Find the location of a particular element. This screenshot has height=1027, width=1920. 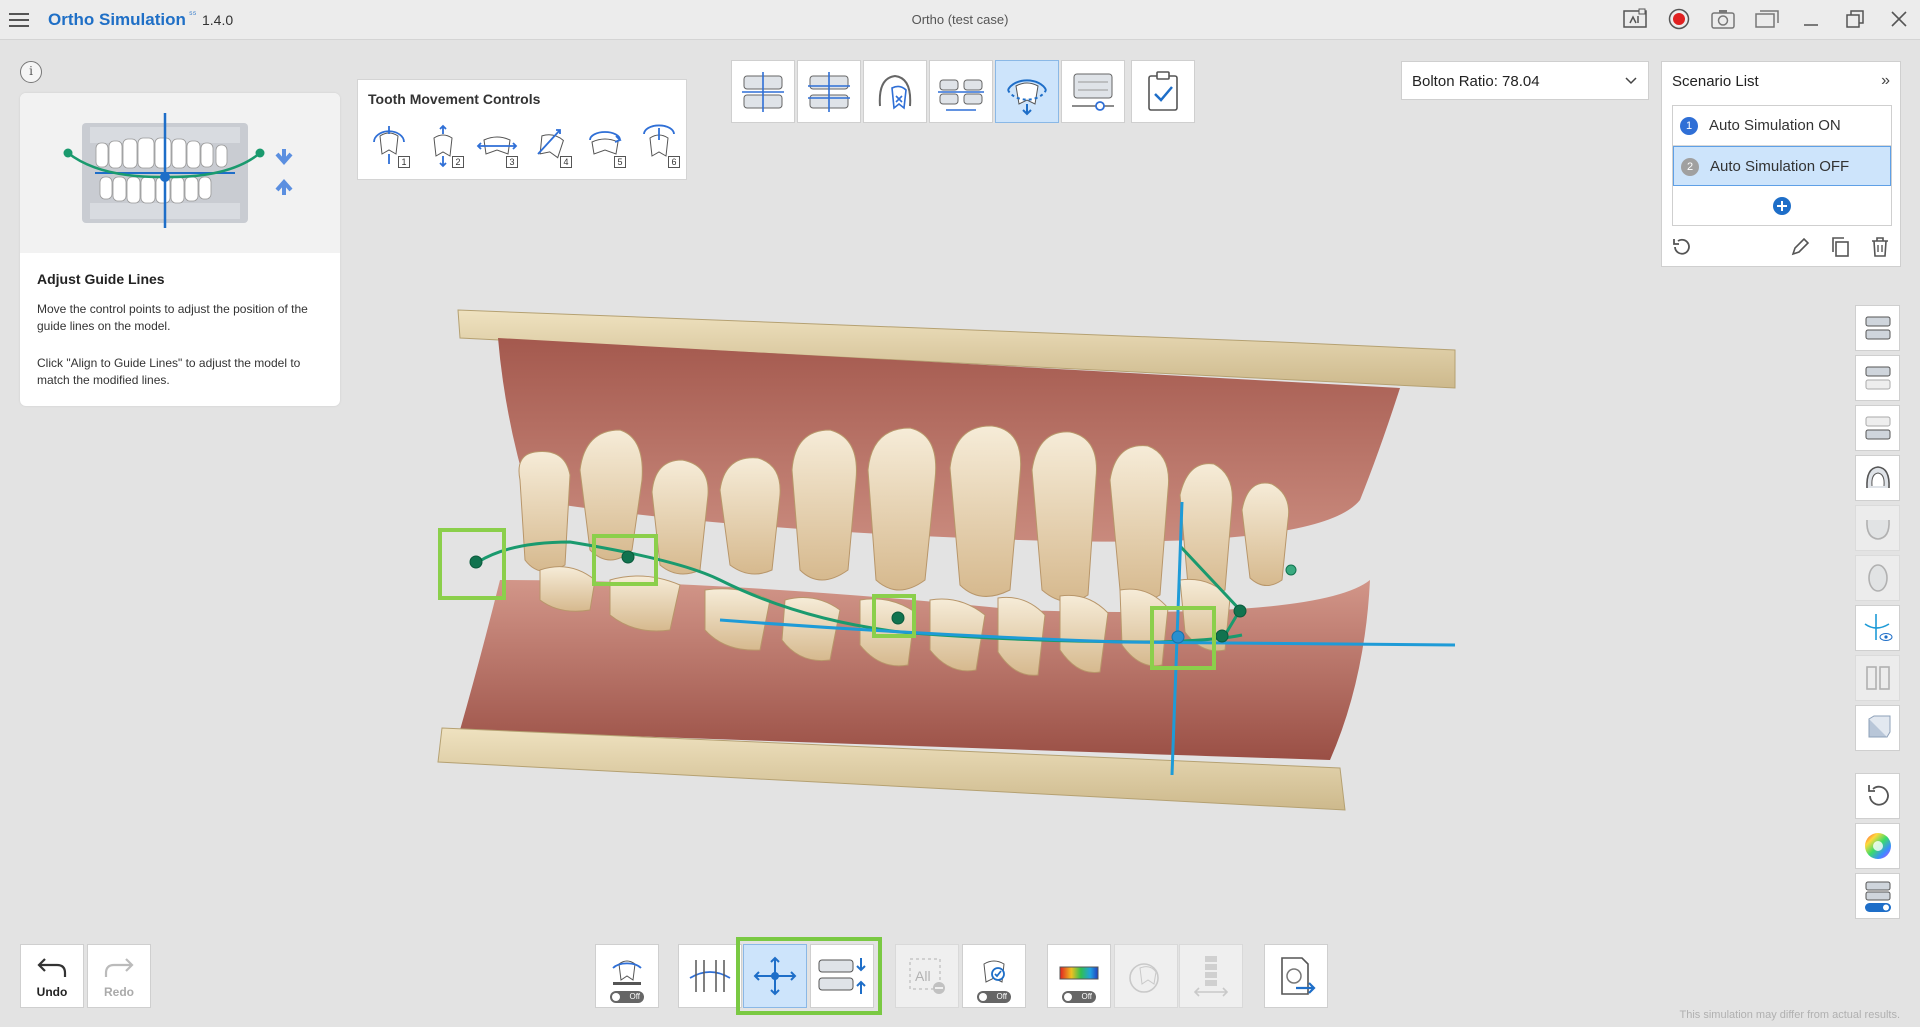

hamburger-menu-icon is located at coordinates (19, 20).